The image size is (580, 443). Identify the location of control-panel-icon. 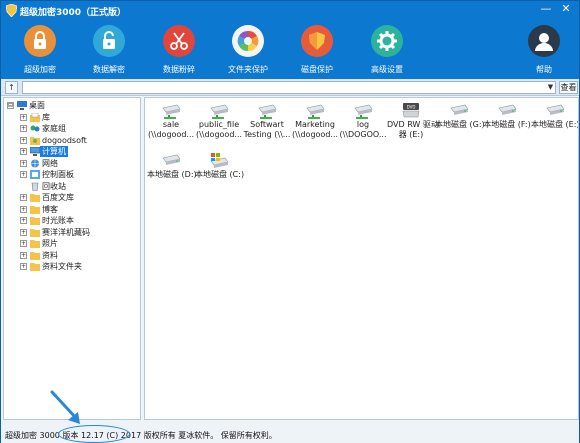
(35, 174).